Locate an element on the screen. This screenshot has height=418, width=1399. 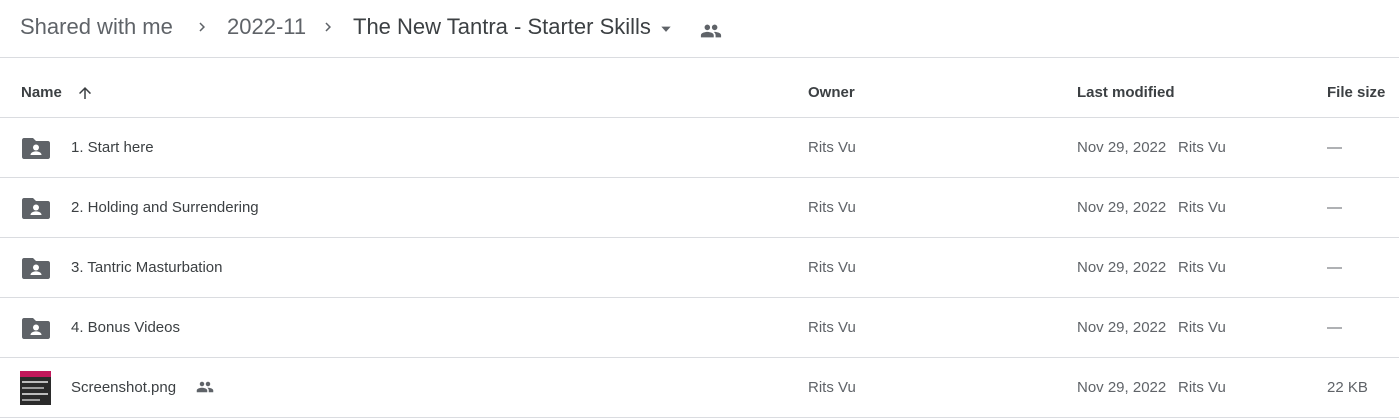
file-name: 1. Start here is located at coordinates (112, 147).